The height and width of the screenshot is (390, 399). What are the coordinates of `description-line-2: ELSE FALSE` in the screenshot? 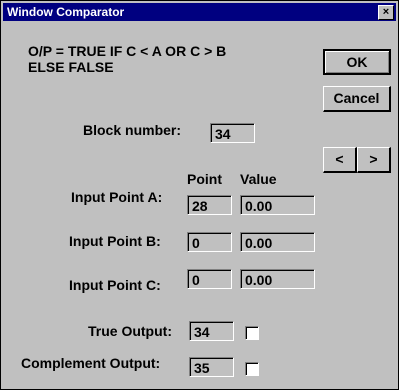 It's located at (71, 67).